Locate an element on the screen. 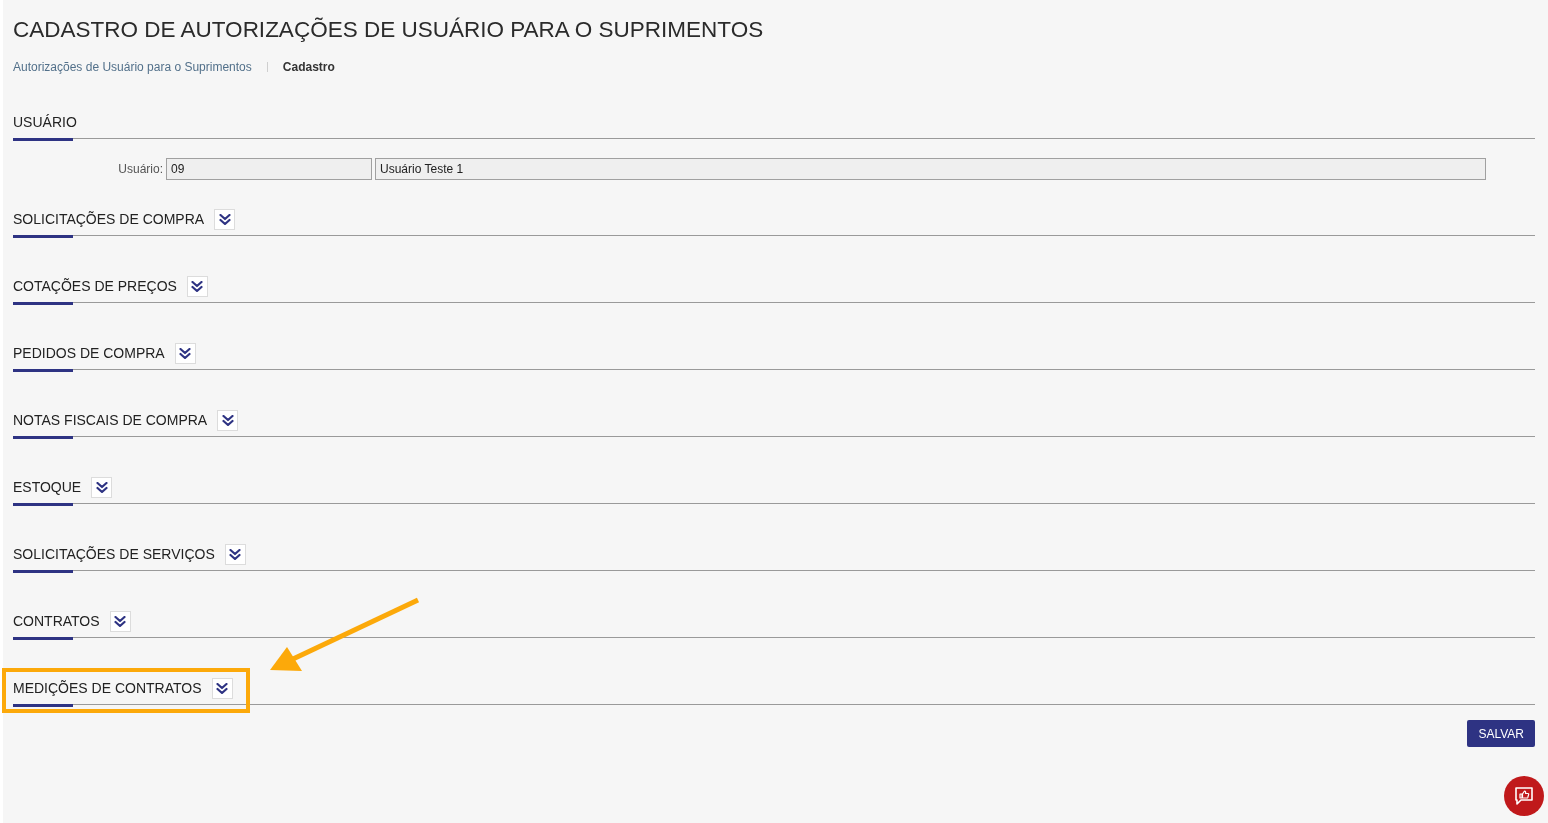 This screenshot has height=823, width=1548. section-title: USUÁRIO is located at coordinates (45, 122).